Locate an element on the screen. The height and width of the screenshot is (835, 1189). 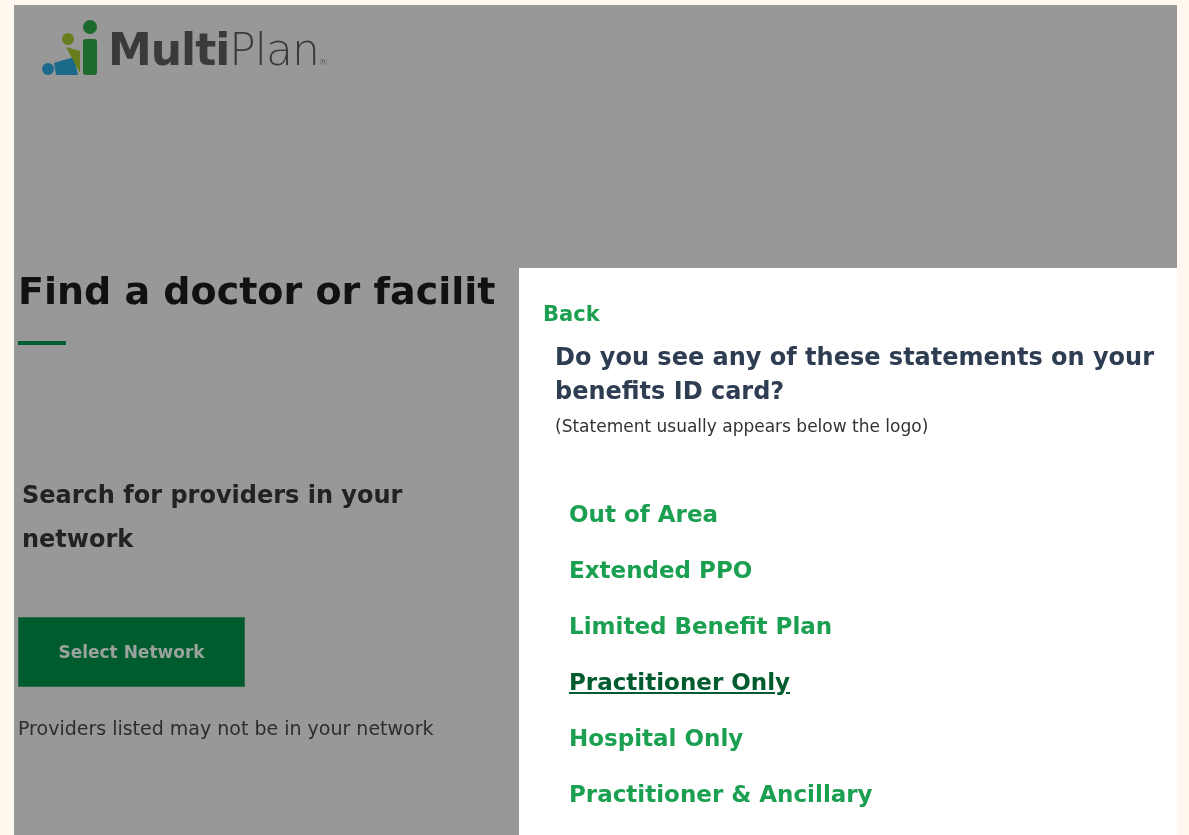
option-link: Limited Benefit Plan is located at coordinates (701, 626).